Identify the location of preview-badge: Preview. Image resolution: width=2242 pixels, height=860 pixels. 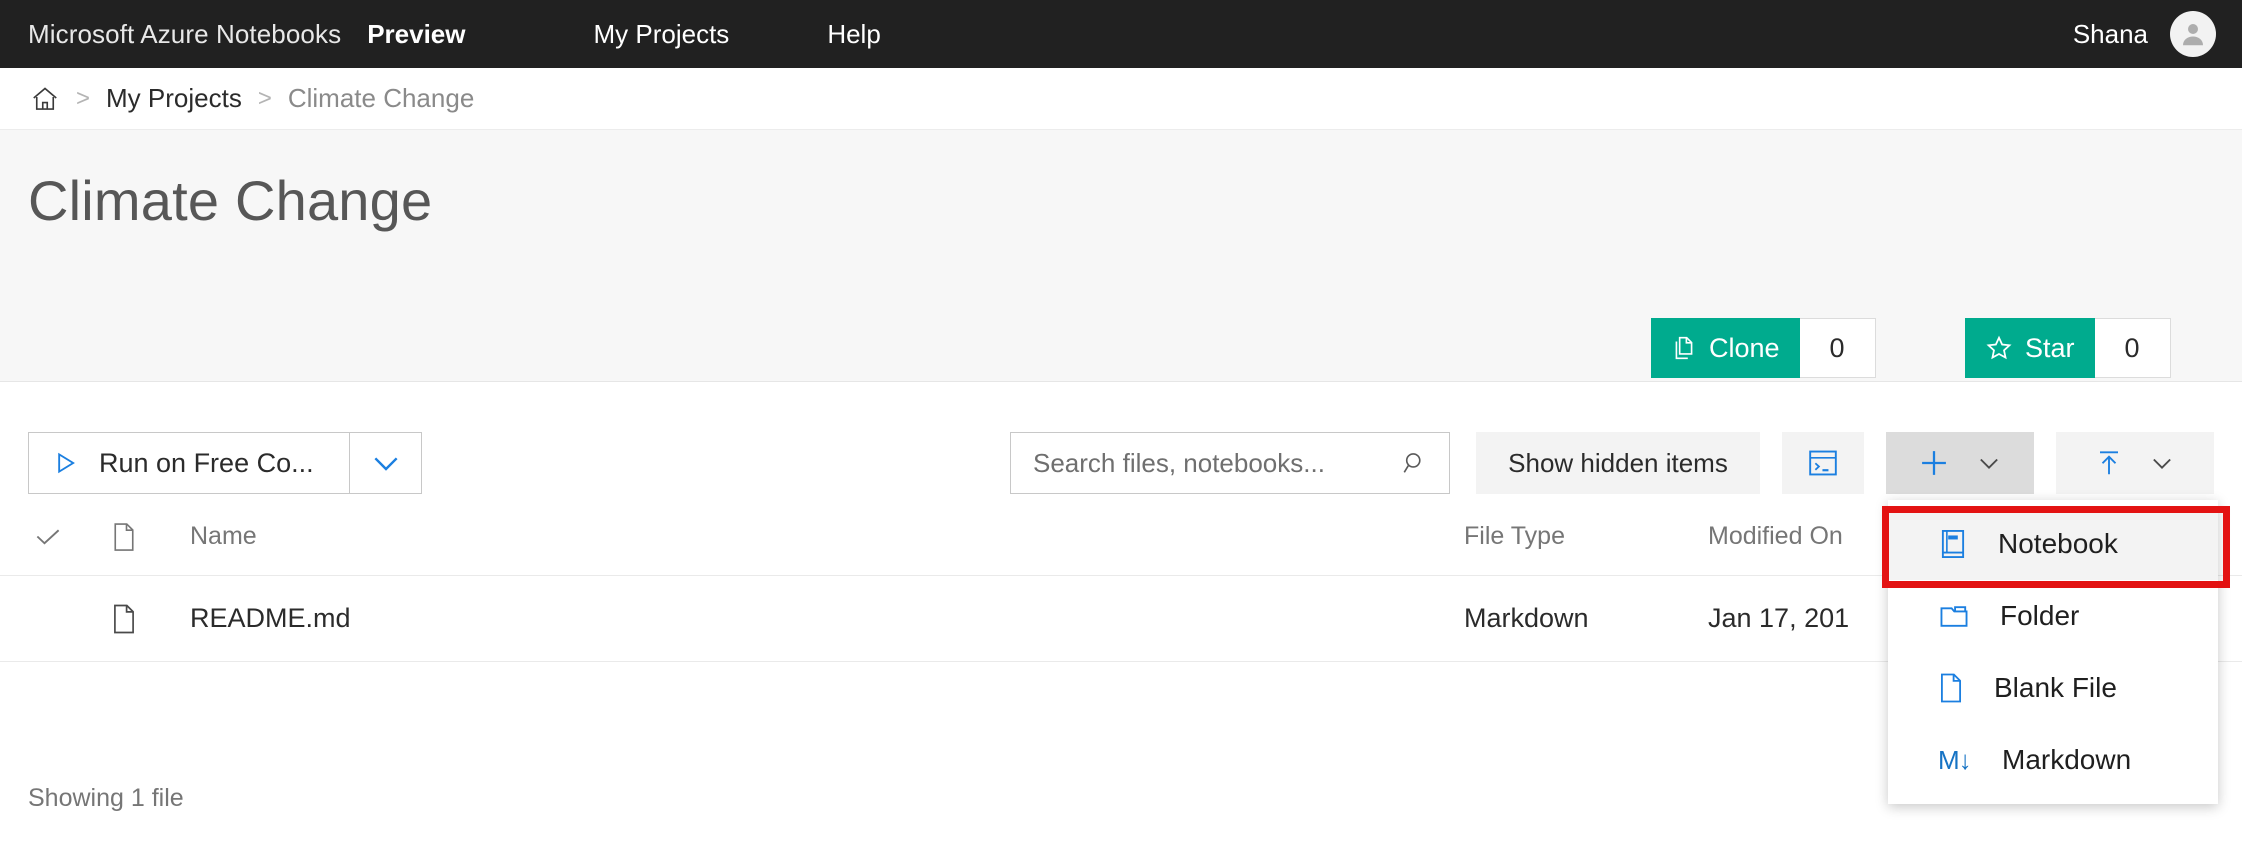
(416, 33).